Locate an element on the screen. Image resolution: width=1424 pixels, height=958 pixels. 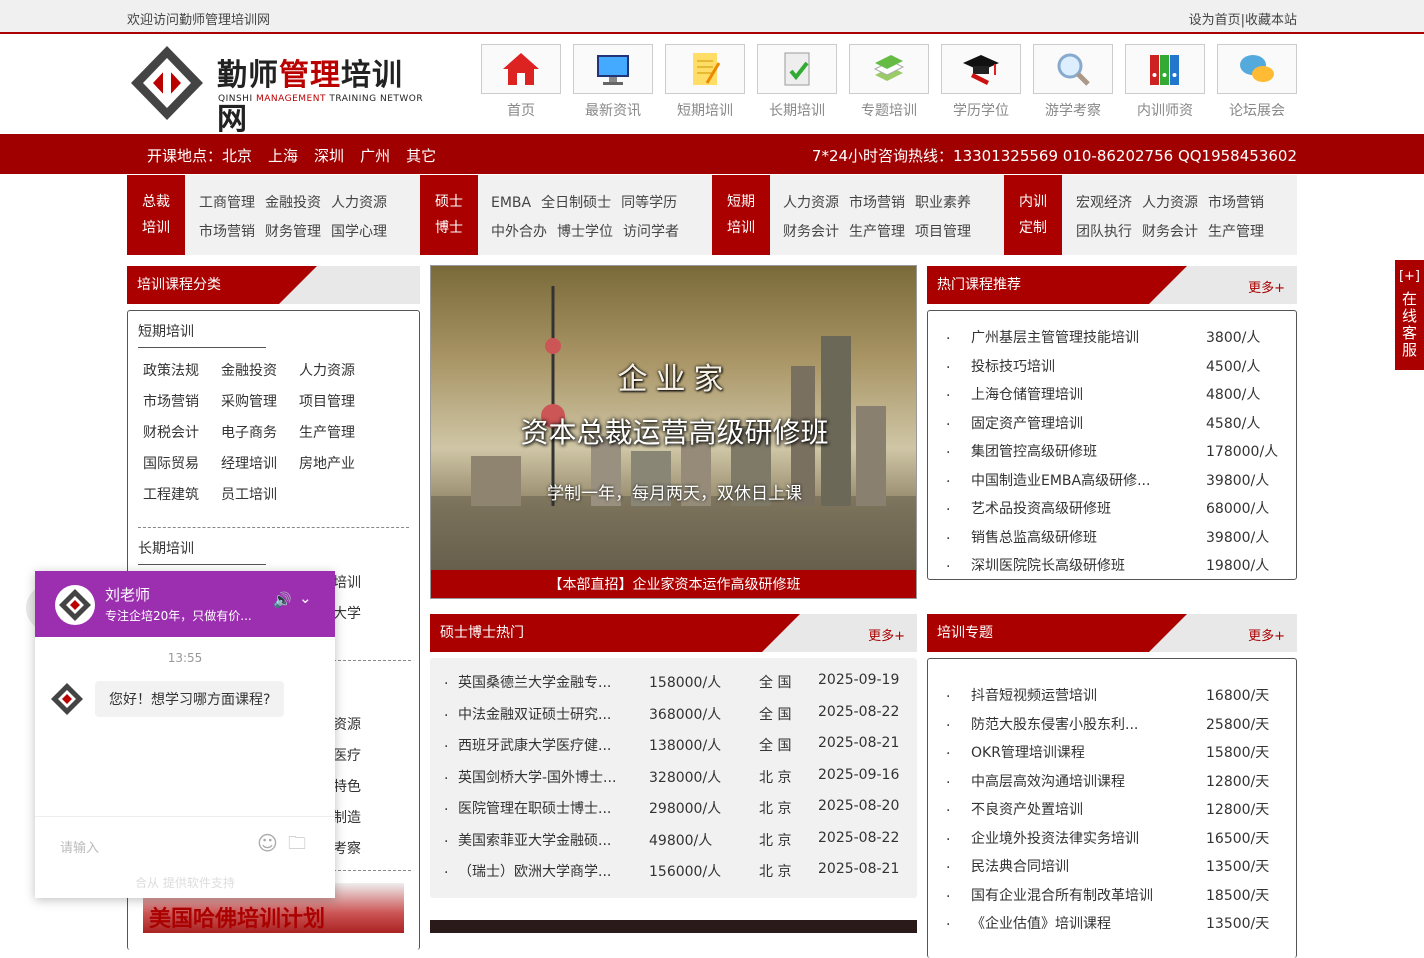
category-item: 项目管理 is located at coordinates (338, 402).